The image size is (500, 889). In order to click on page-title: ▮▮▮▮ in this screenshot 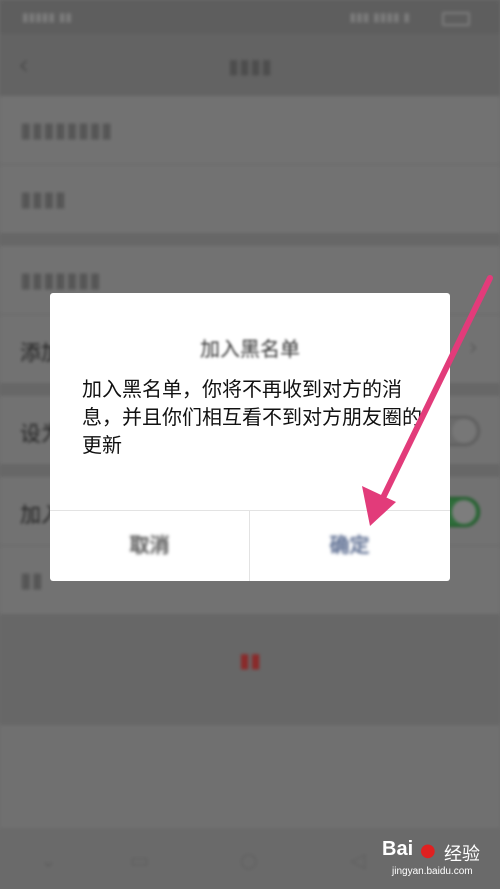, I will do `click(250, 66)`.